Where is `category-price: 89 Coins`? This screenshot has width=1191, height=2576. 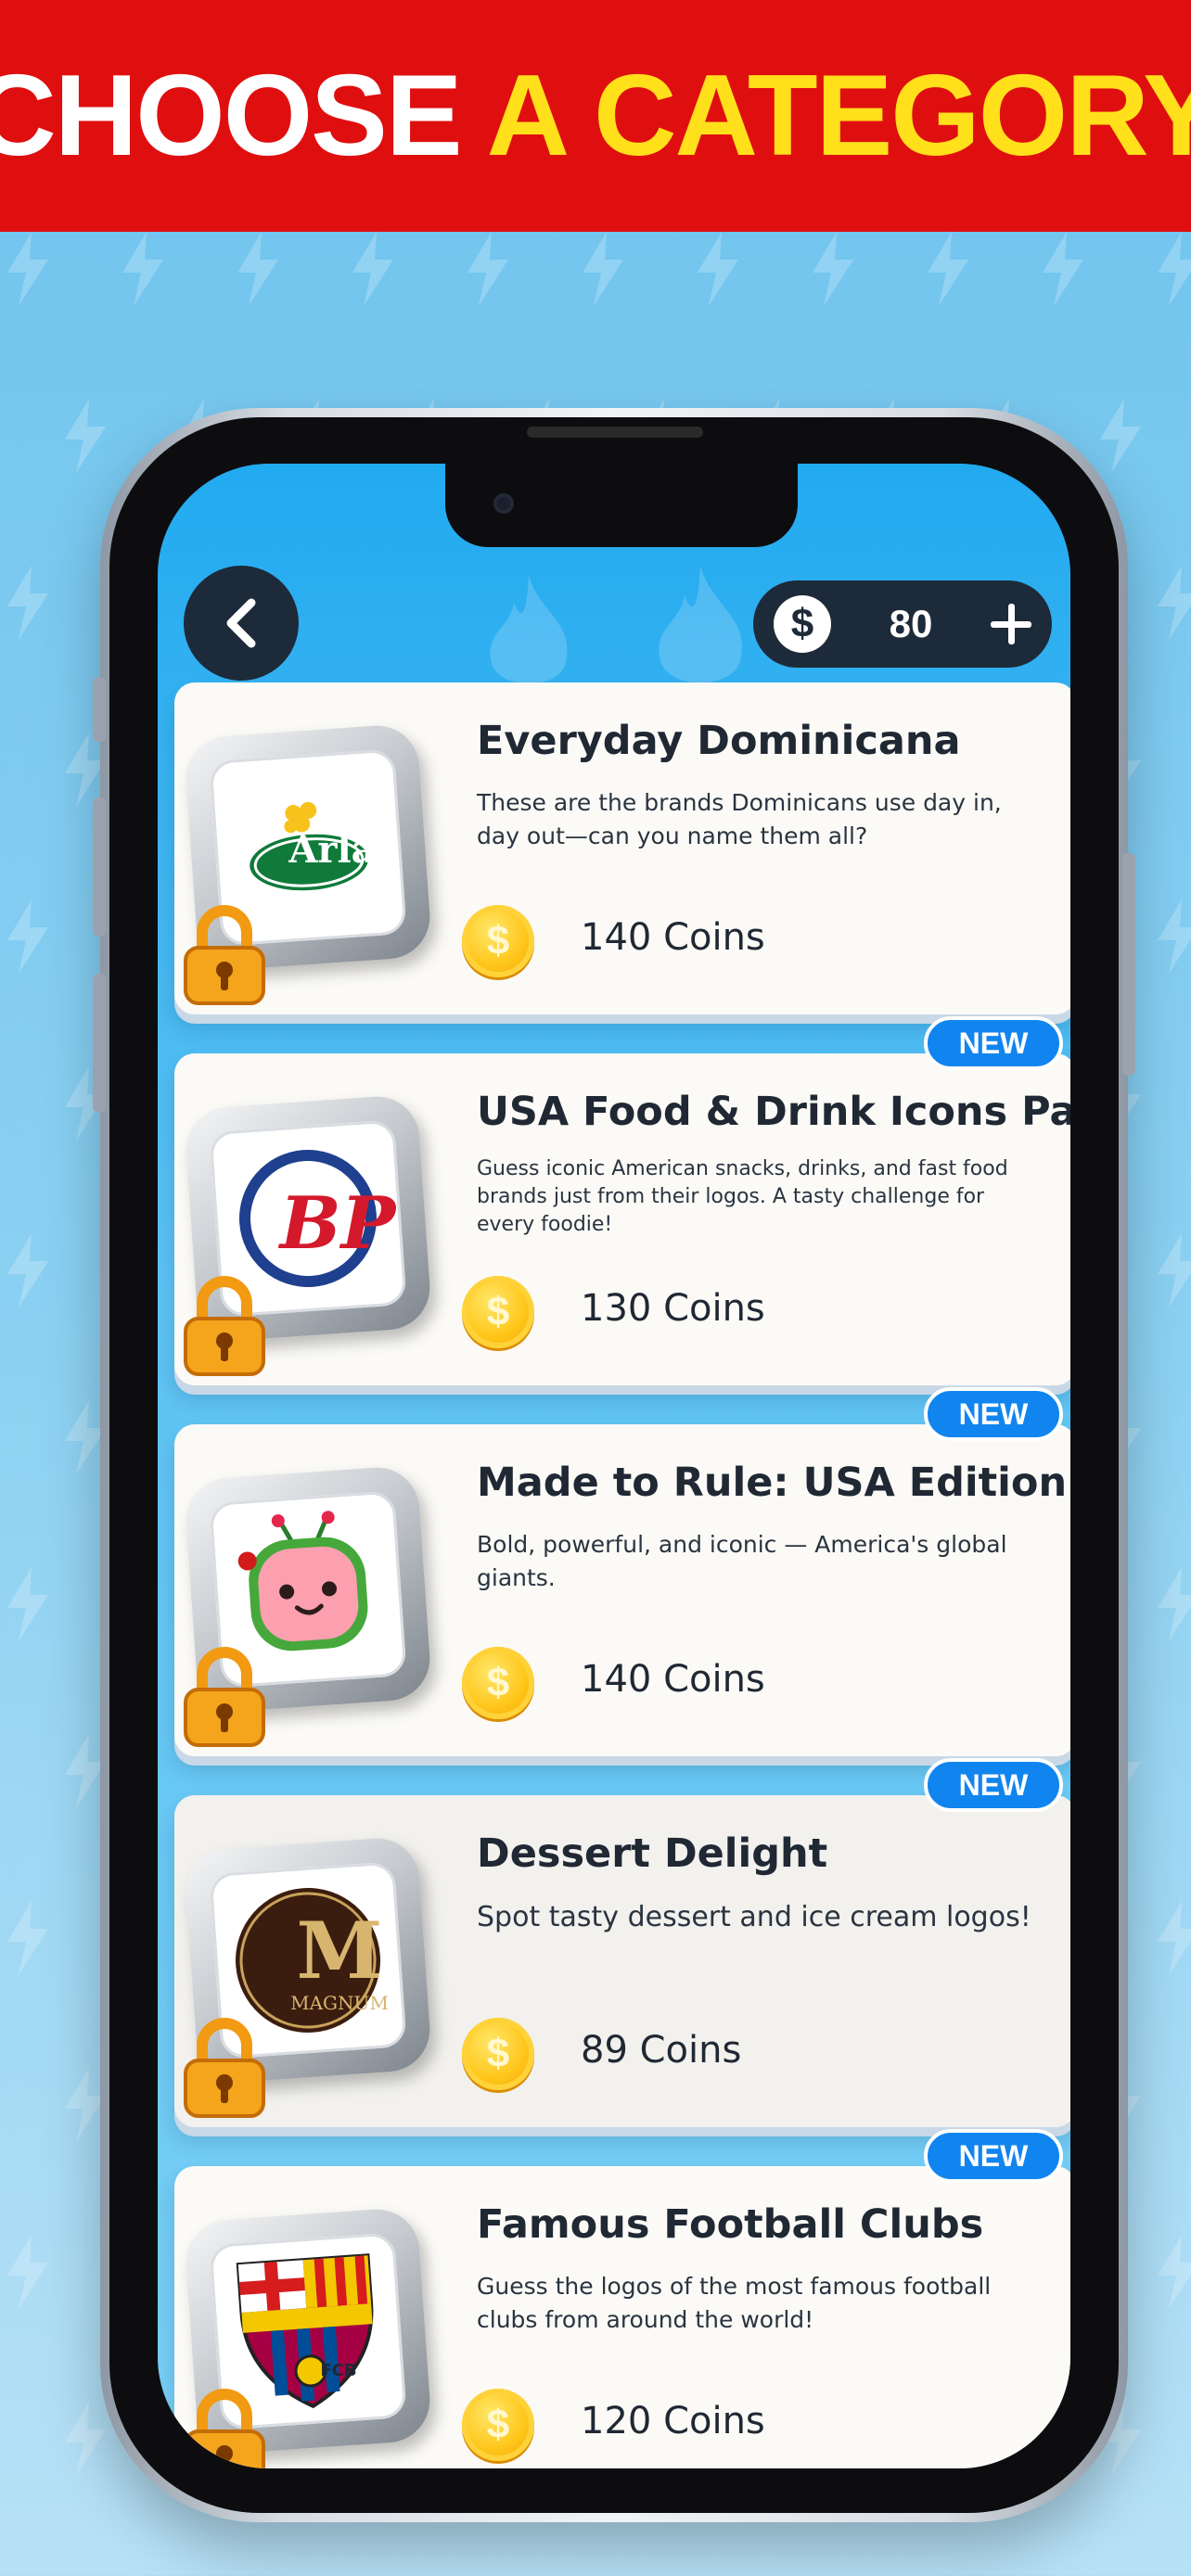 category-price: 89 Coins is located at coordinates (662, 2050).